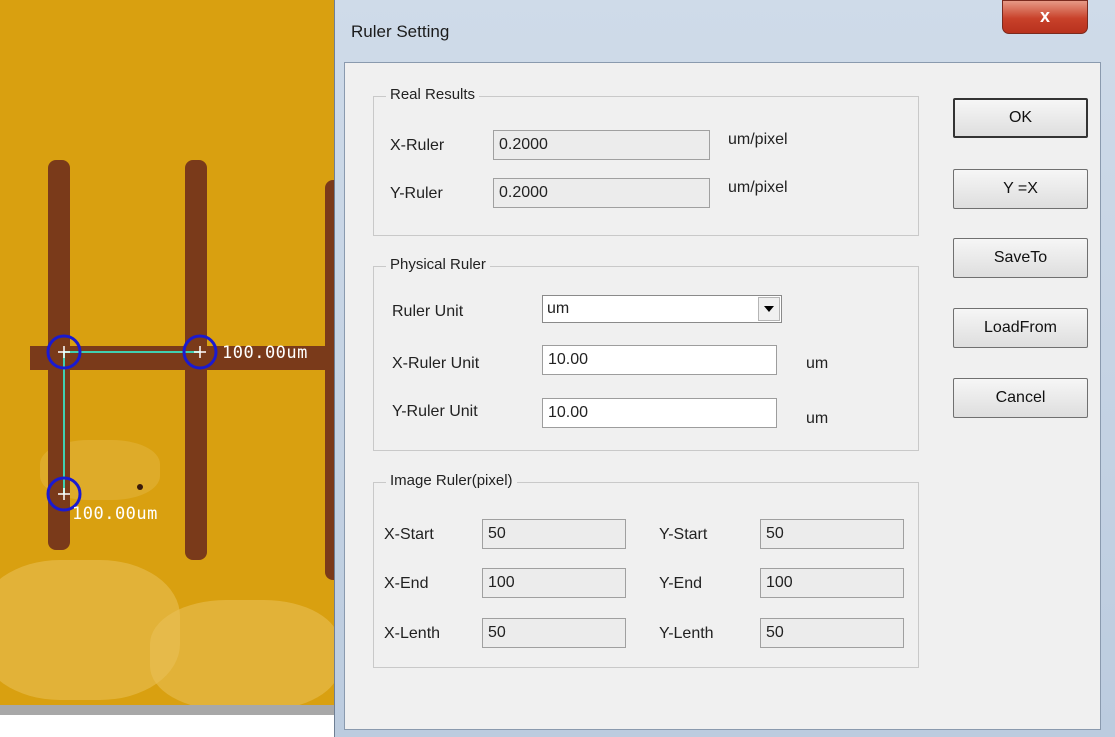 This screenshot has height=737, width=1115. What do you see at coordinates (428, 311) in the screenshot?
I see `ruler-unit-label: Ruler Unit` at bounding box center [428, 311].